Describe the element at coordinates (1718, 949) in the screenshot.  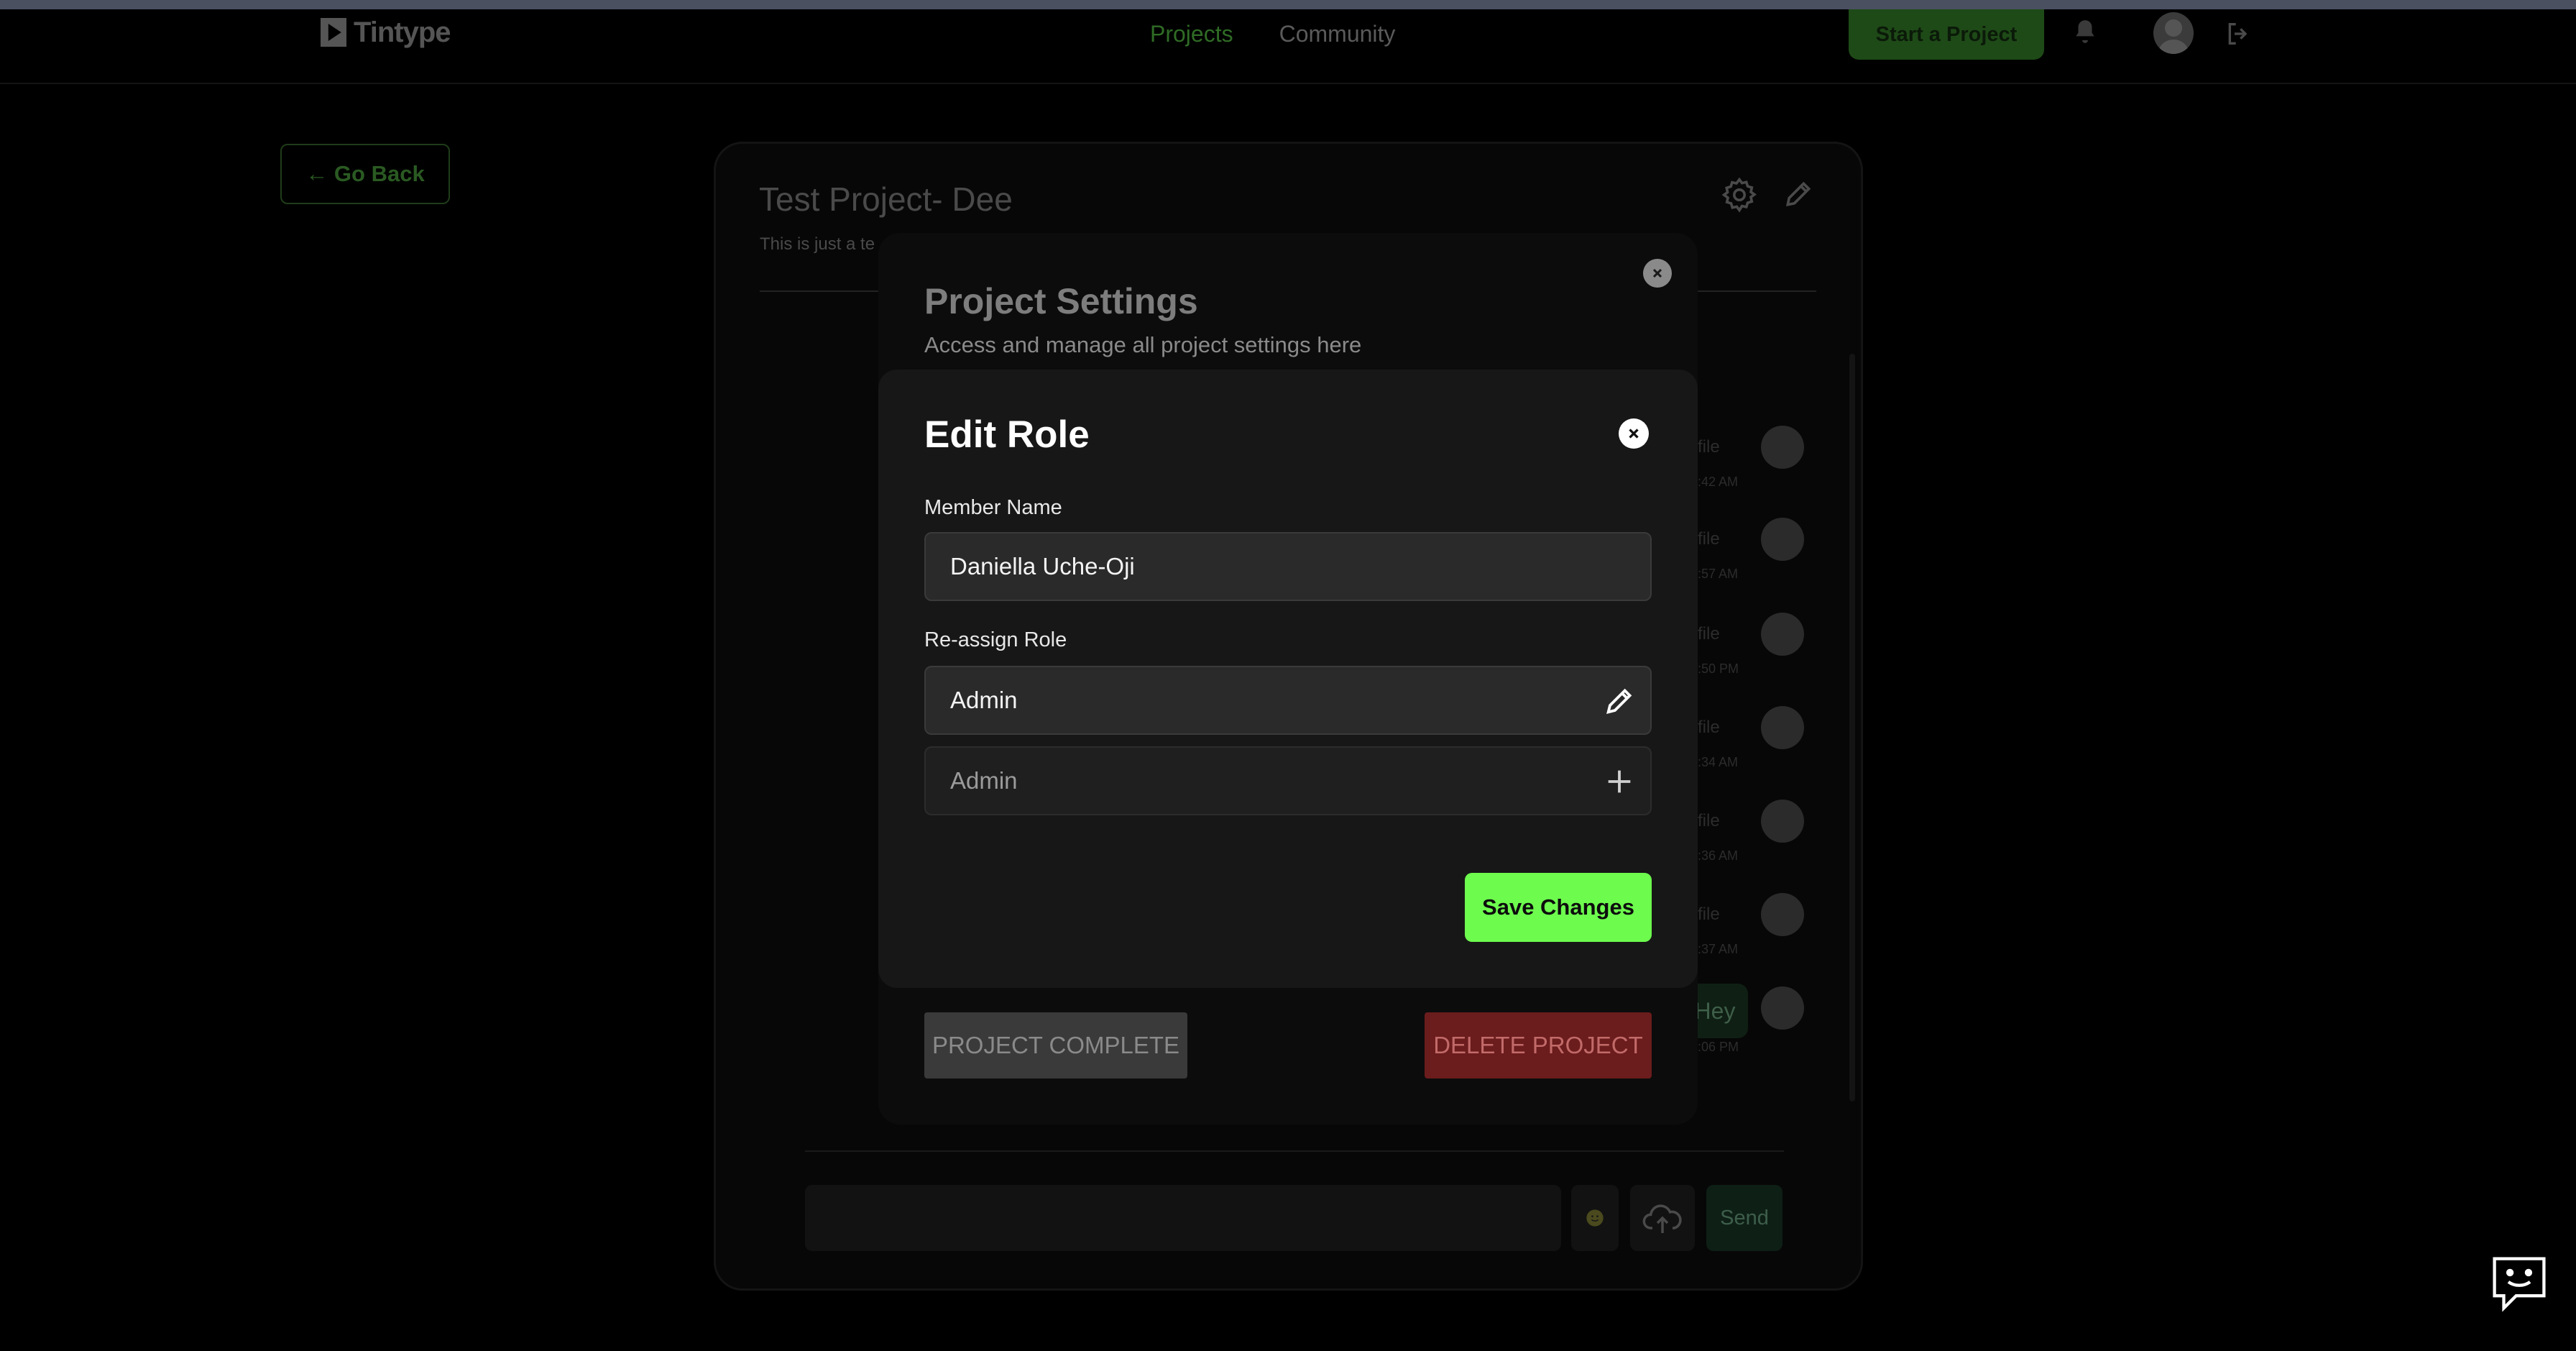
I see `message-time: :37 AM` at that location.